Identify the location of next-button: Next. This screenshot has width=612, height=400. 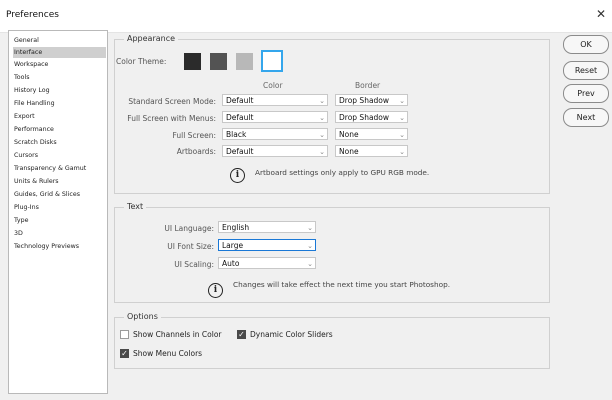
(586, 117).